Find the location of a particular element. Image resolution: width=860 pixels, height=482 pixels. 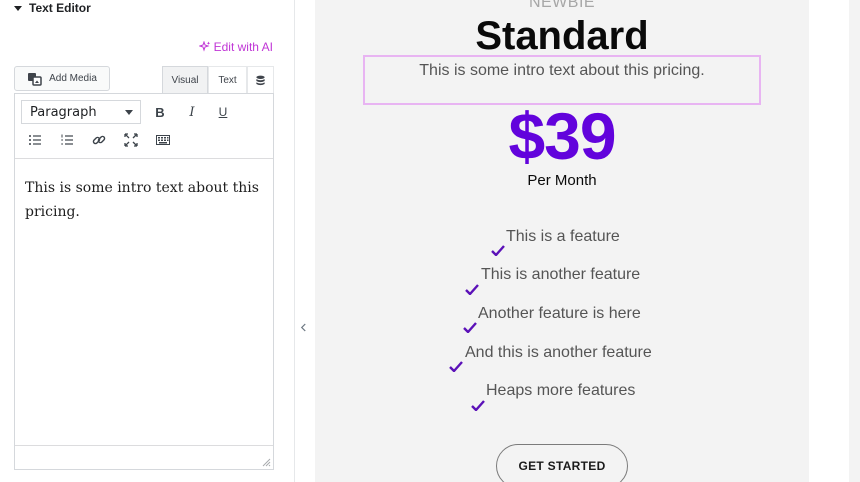

italic-button: I is located at coordinates (192, 112).